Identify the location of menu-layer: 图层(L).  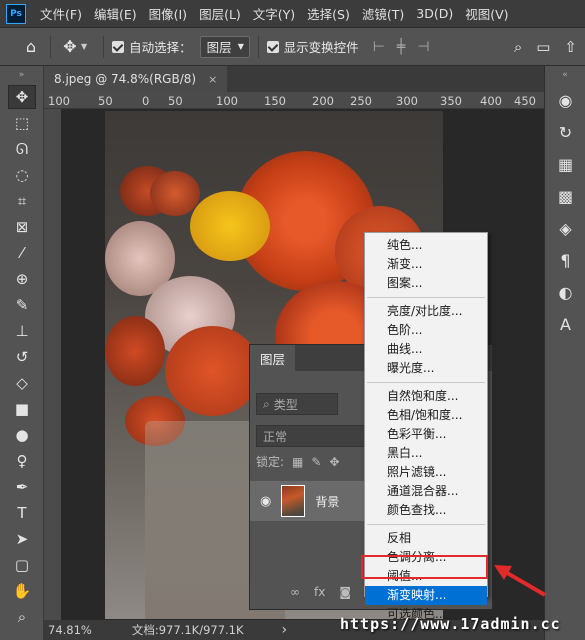
(220, 13).